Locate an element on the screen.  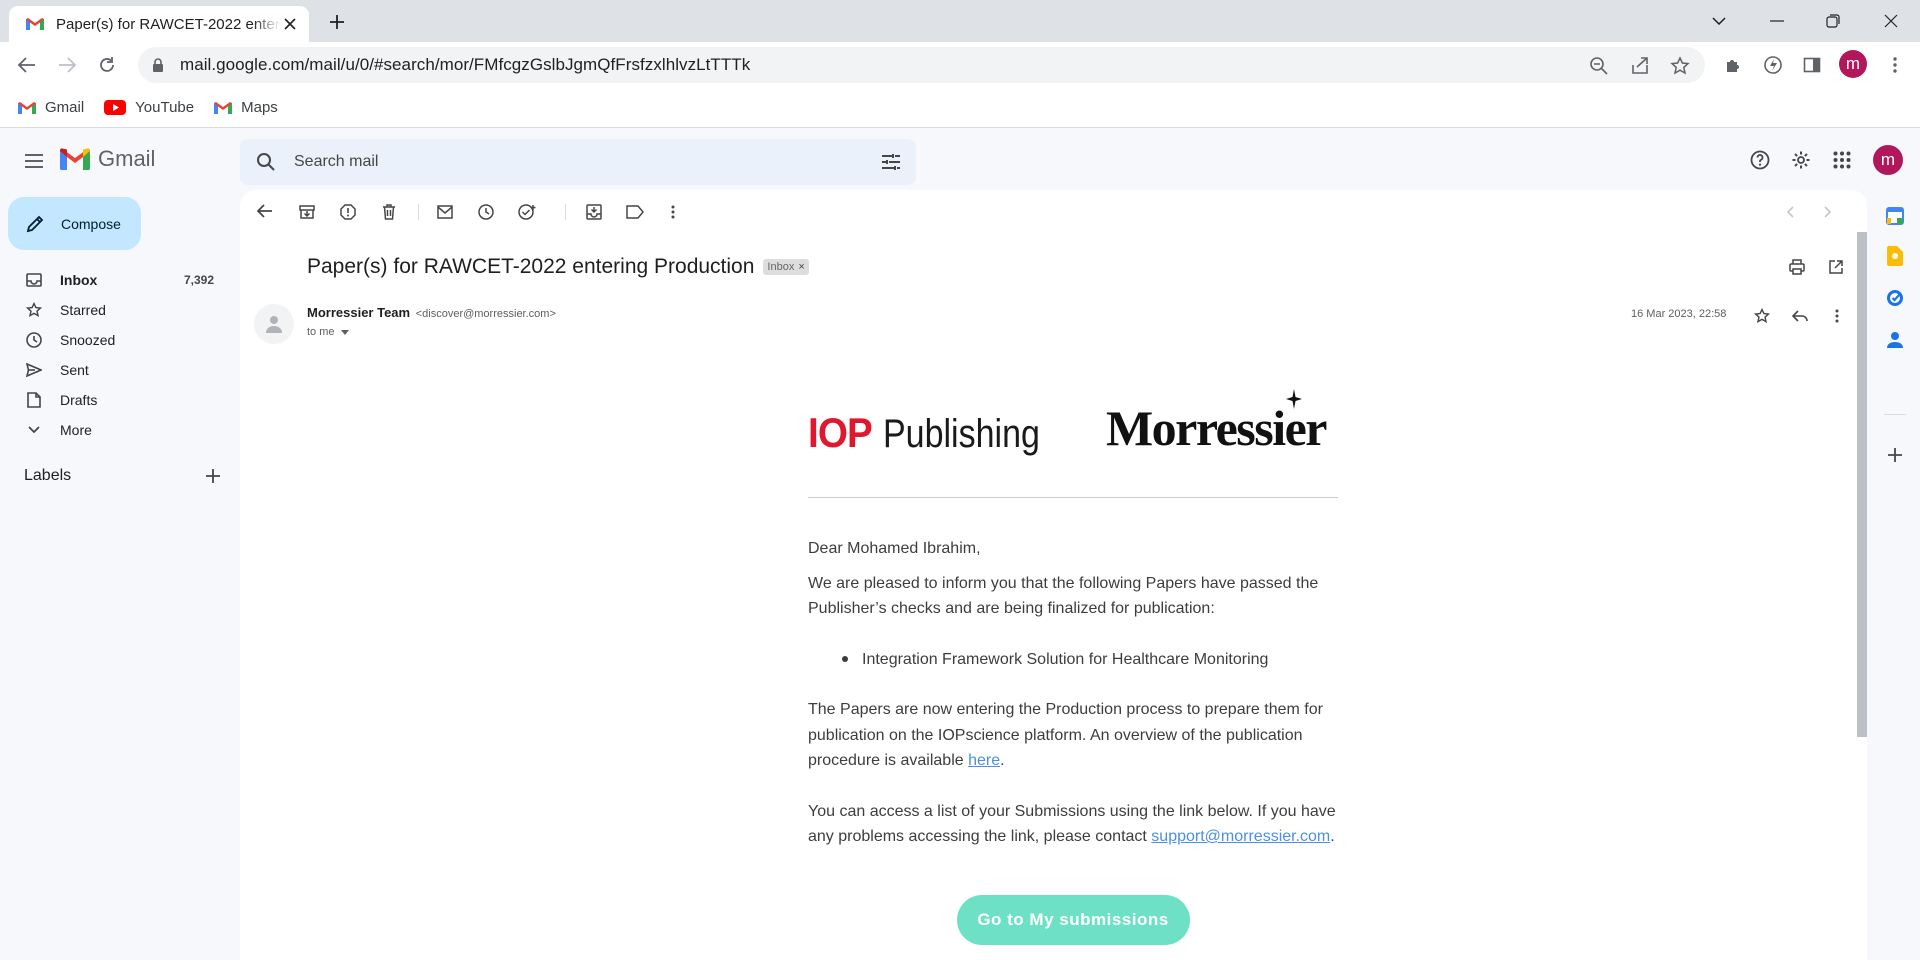
browser-profile-avatar: m is located at coordinates (1853, 64).